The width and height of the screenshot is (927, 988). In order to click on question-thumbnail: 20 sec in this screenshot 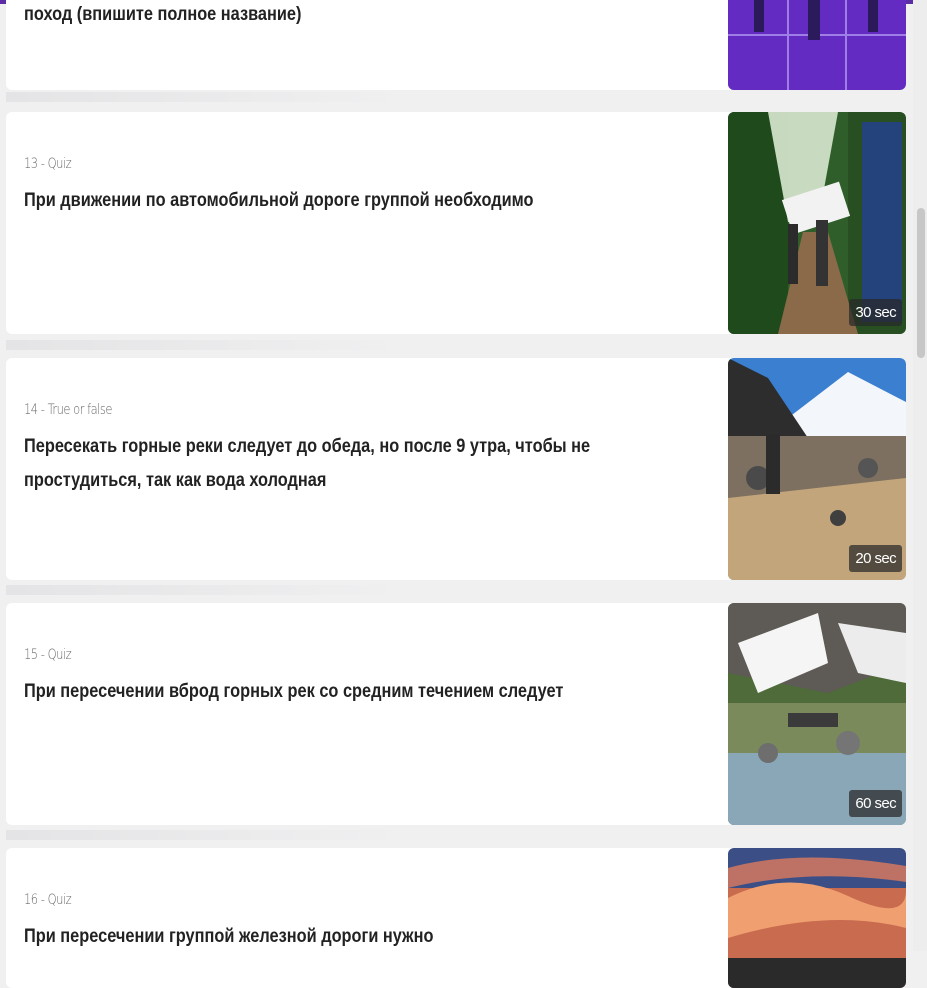, I will do `click(817, 469)`.